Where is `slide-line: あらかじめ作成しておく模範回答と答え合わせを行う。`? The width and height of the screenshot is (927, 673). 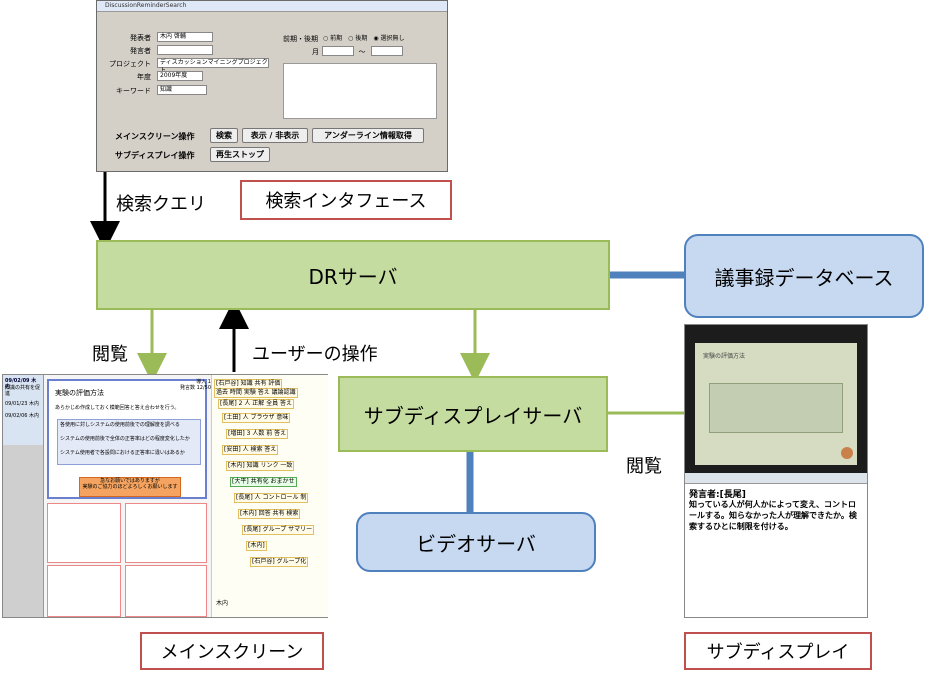
slide-line: あらかじめ作成しておく模範回答と答え合わせを行う。 is located at coordinates (117, 408).